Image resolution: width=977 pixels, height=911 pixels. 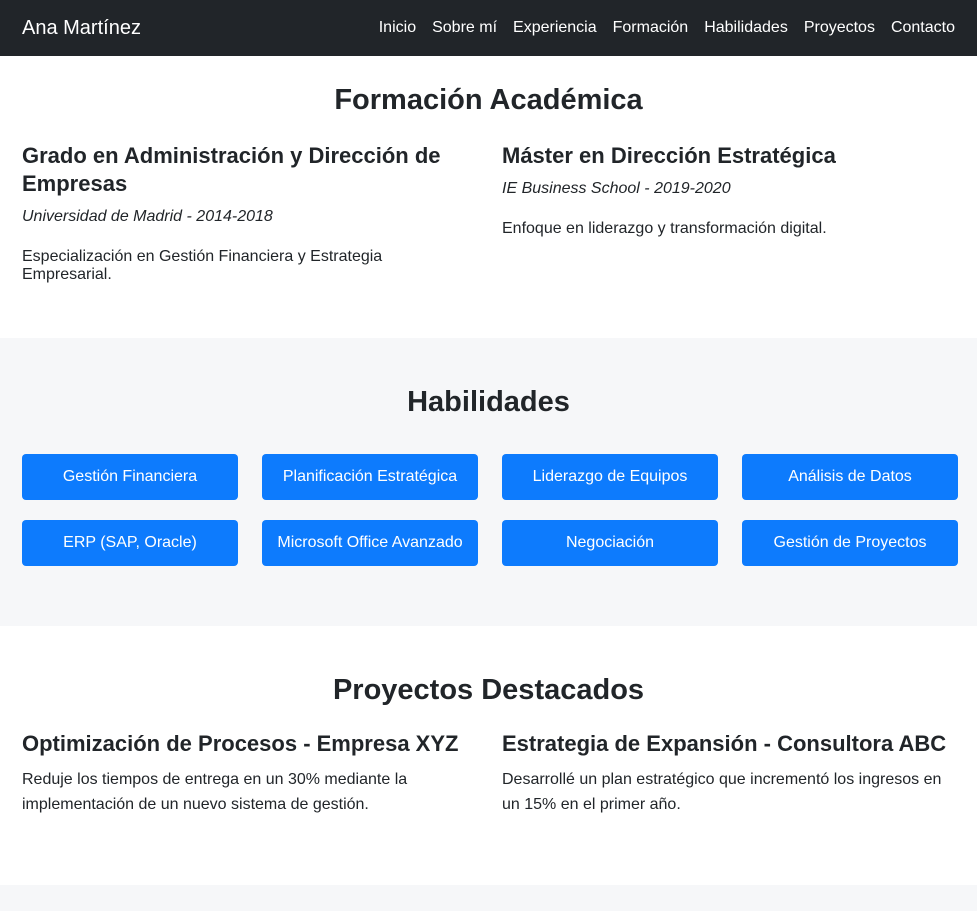 I want to click on education-meta: IE Business School - 2019-2020, so click(x=616, y=188).